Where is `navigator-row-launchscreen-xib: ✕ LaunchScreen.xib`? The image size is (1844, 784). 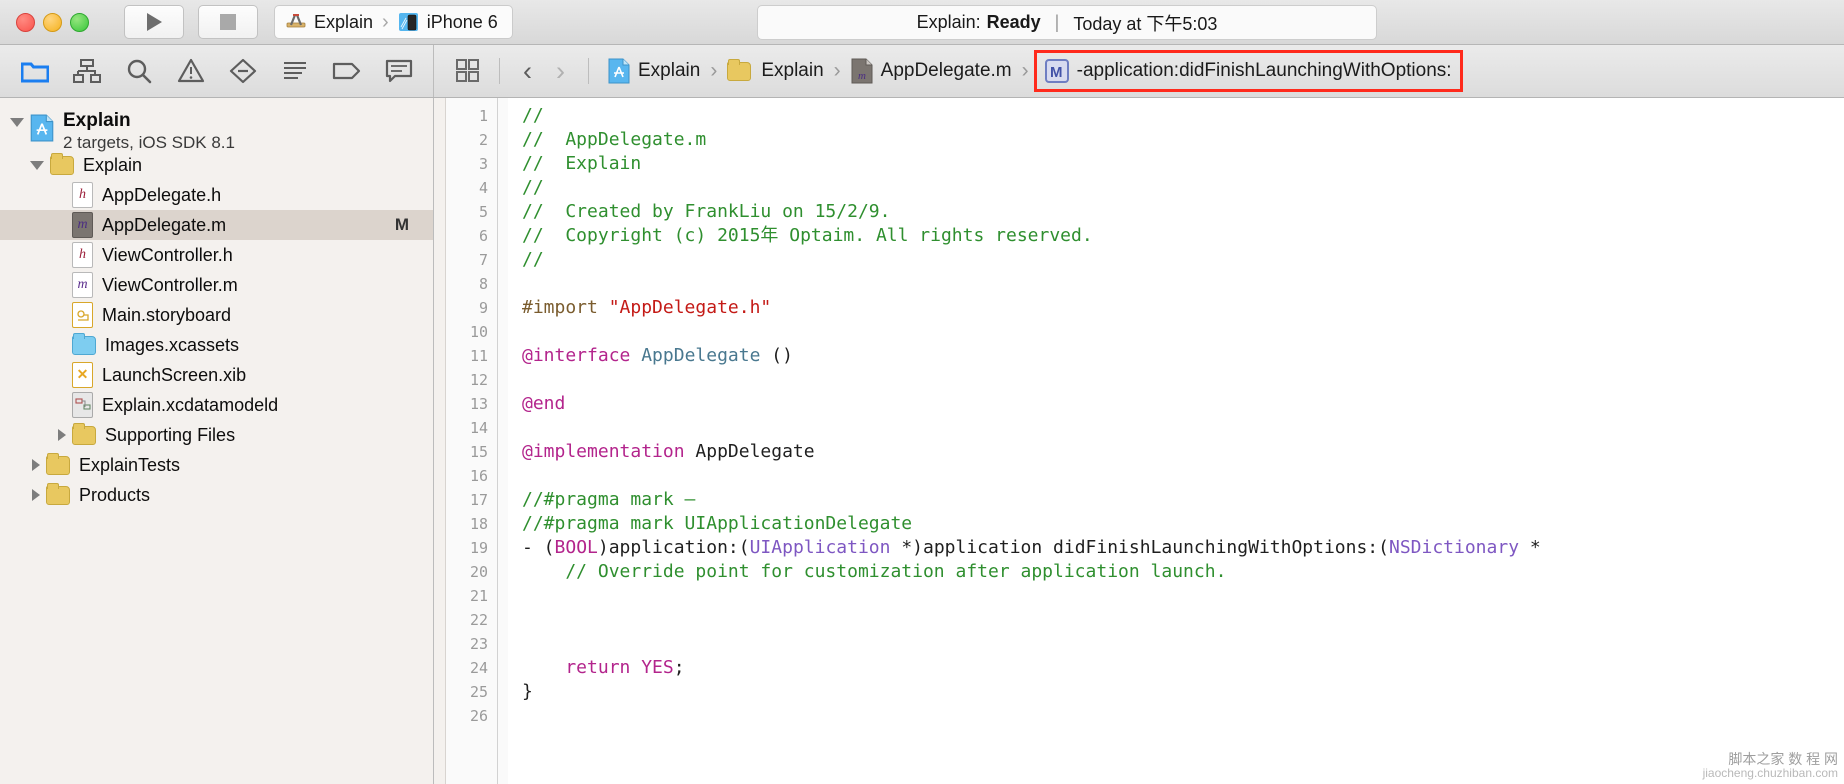
navigator-row-launchscreen-xib: ✕ LaunchScreen.xib is located at coordinates (216, 375).